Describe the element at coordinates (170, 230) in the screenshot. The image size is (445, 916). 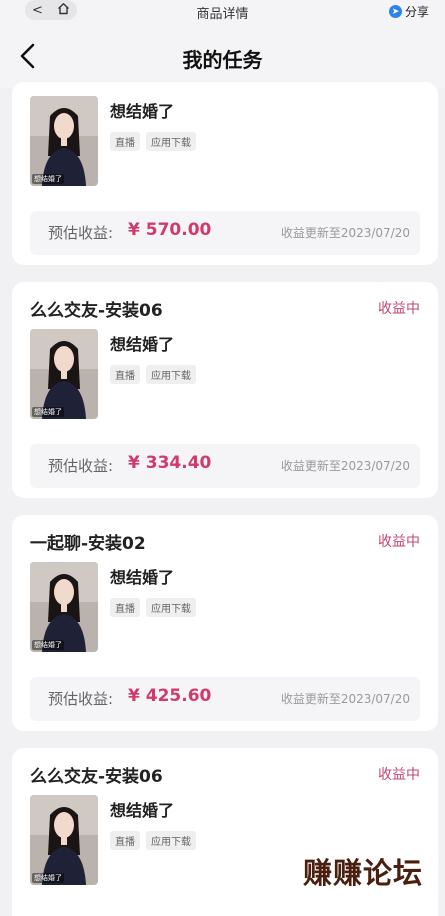
I see `earnings-value: ¥ 570.00` at that location.